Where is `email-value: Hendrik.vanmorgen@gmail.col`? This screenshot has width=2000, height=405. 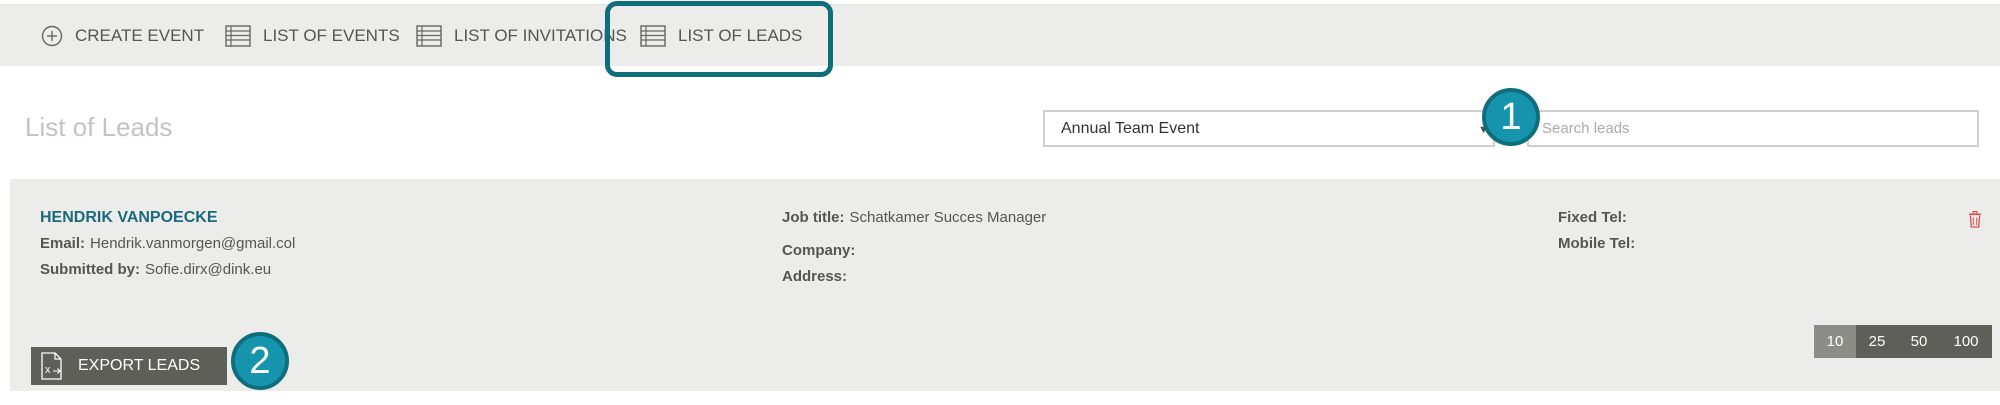
email-value: Hendrik.vanmorgen@gmail.col is located at coordinates (193, 243).